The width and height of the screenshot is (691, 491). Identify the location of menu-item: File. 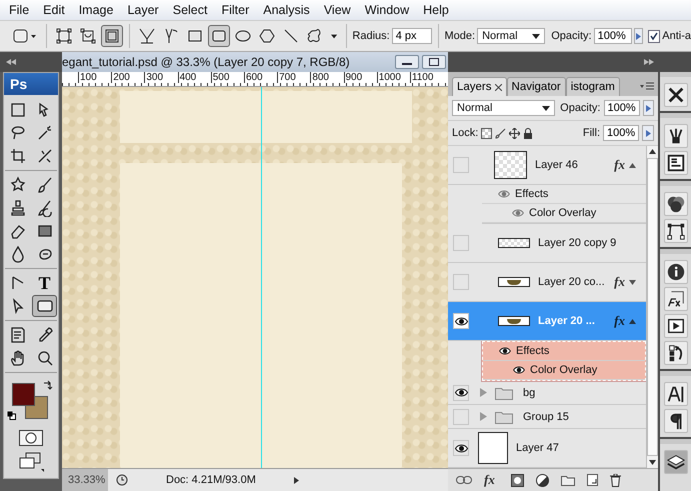
(19, 10).